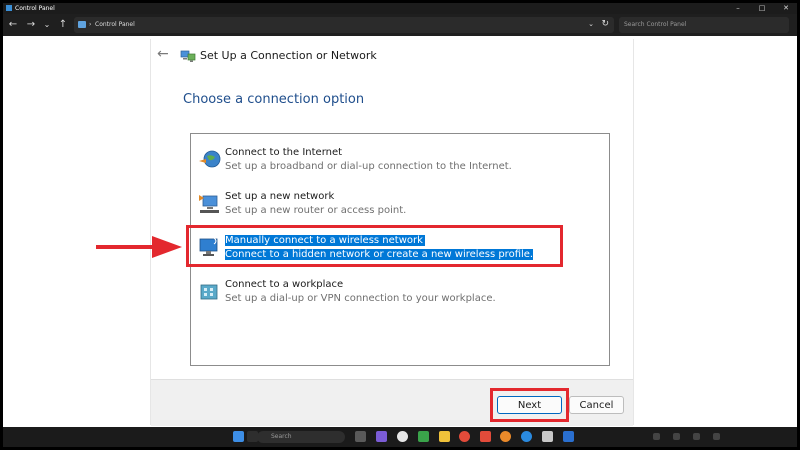 This screenshot has height=450, width=800. I want to click on pointer-arrow-icon, so click(139, 247).